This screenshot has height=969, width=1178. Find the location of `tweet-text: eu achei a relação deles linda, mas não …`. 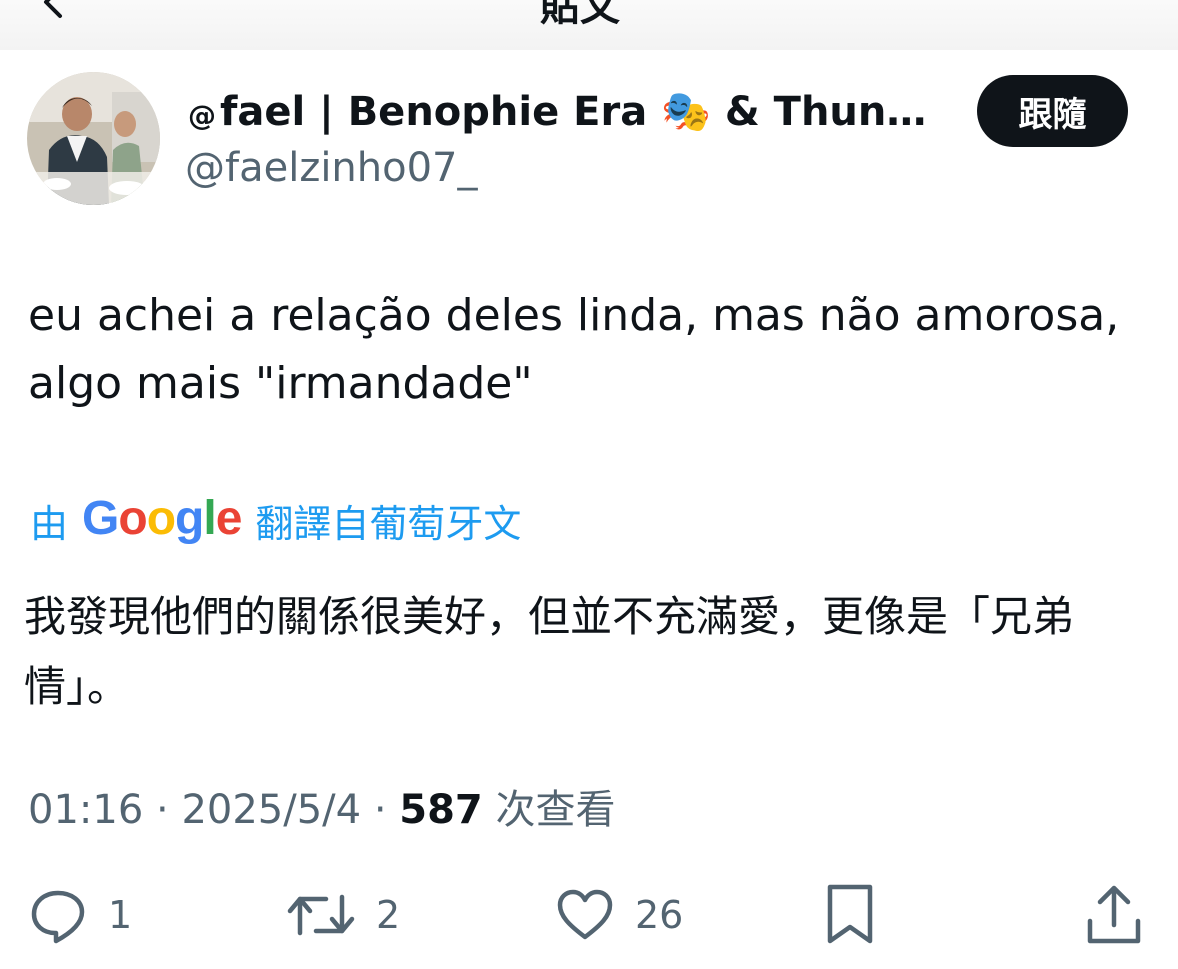

tweet-text: eu achei a relação deles linda, mas não … is located at coordinates (574, 349).